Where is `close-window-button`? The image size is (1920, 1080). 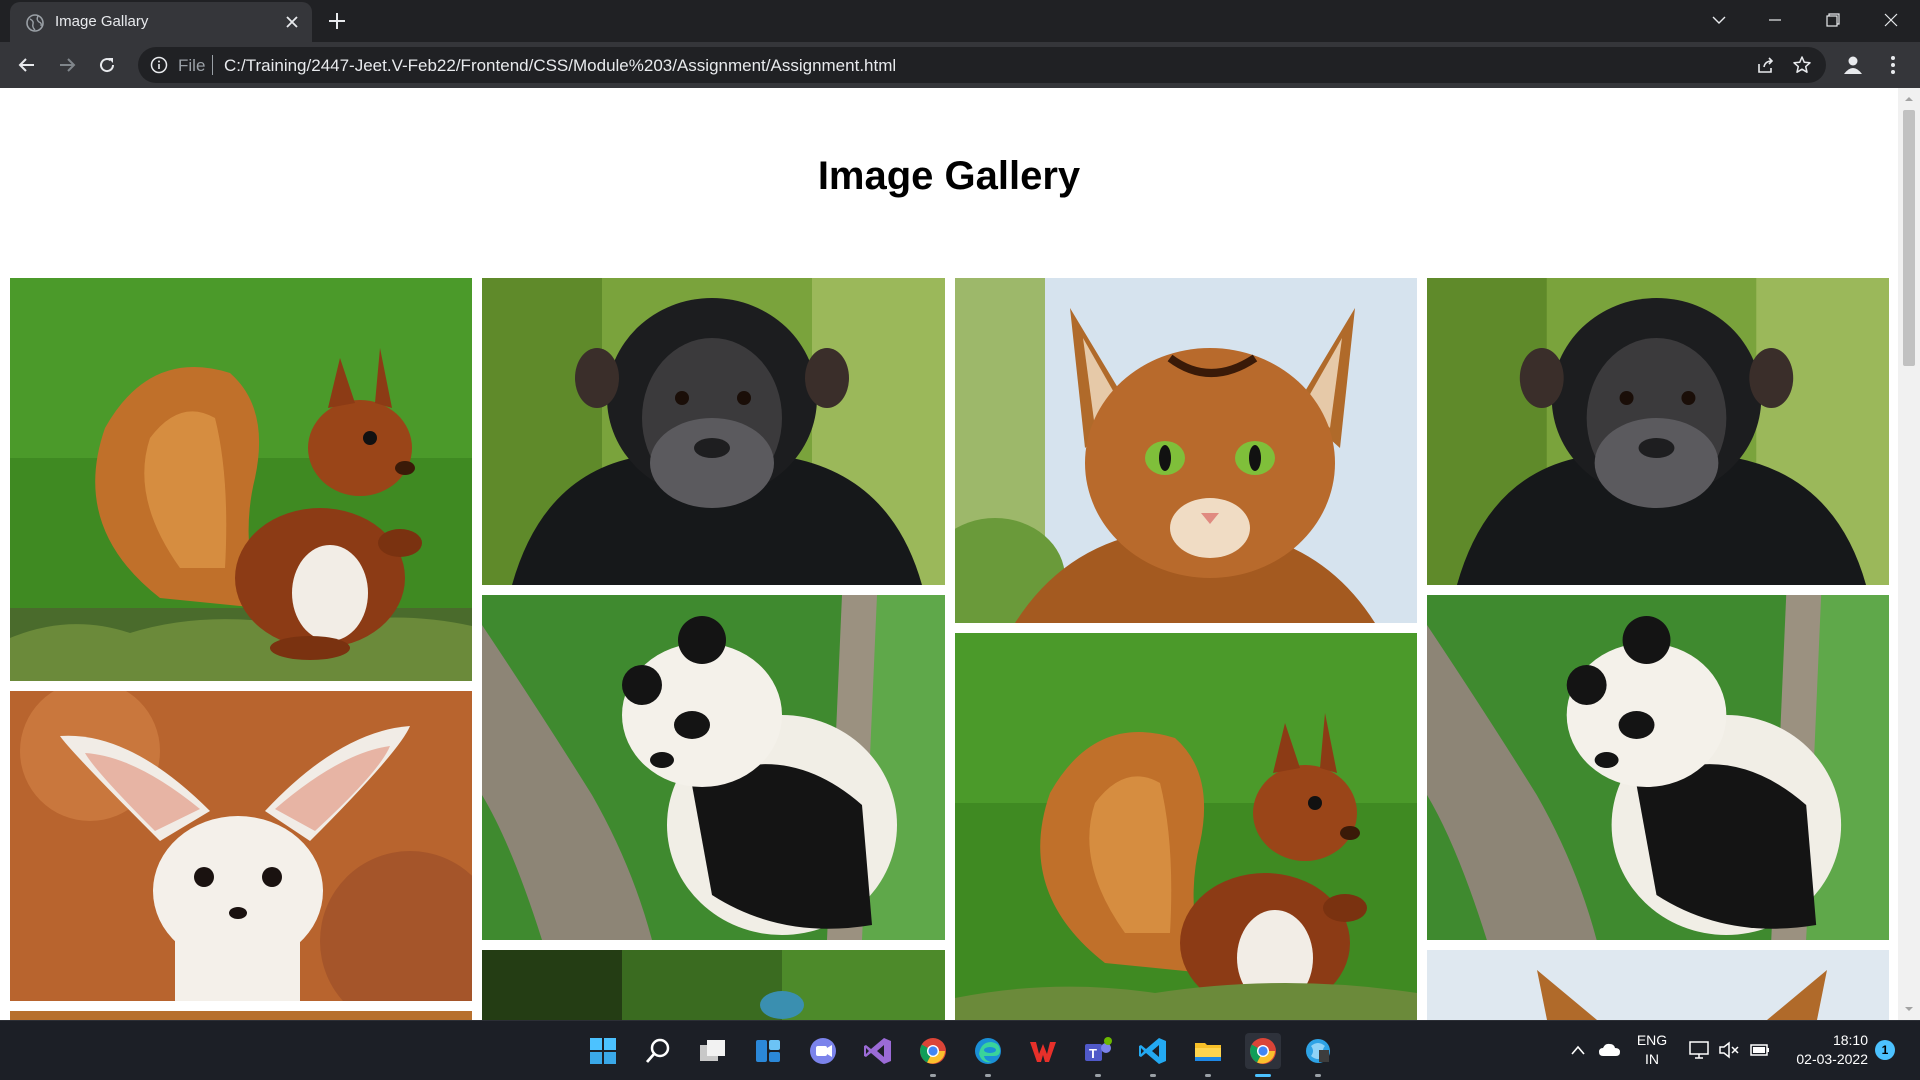 close-window-button is located at coordinates (1891, 20).